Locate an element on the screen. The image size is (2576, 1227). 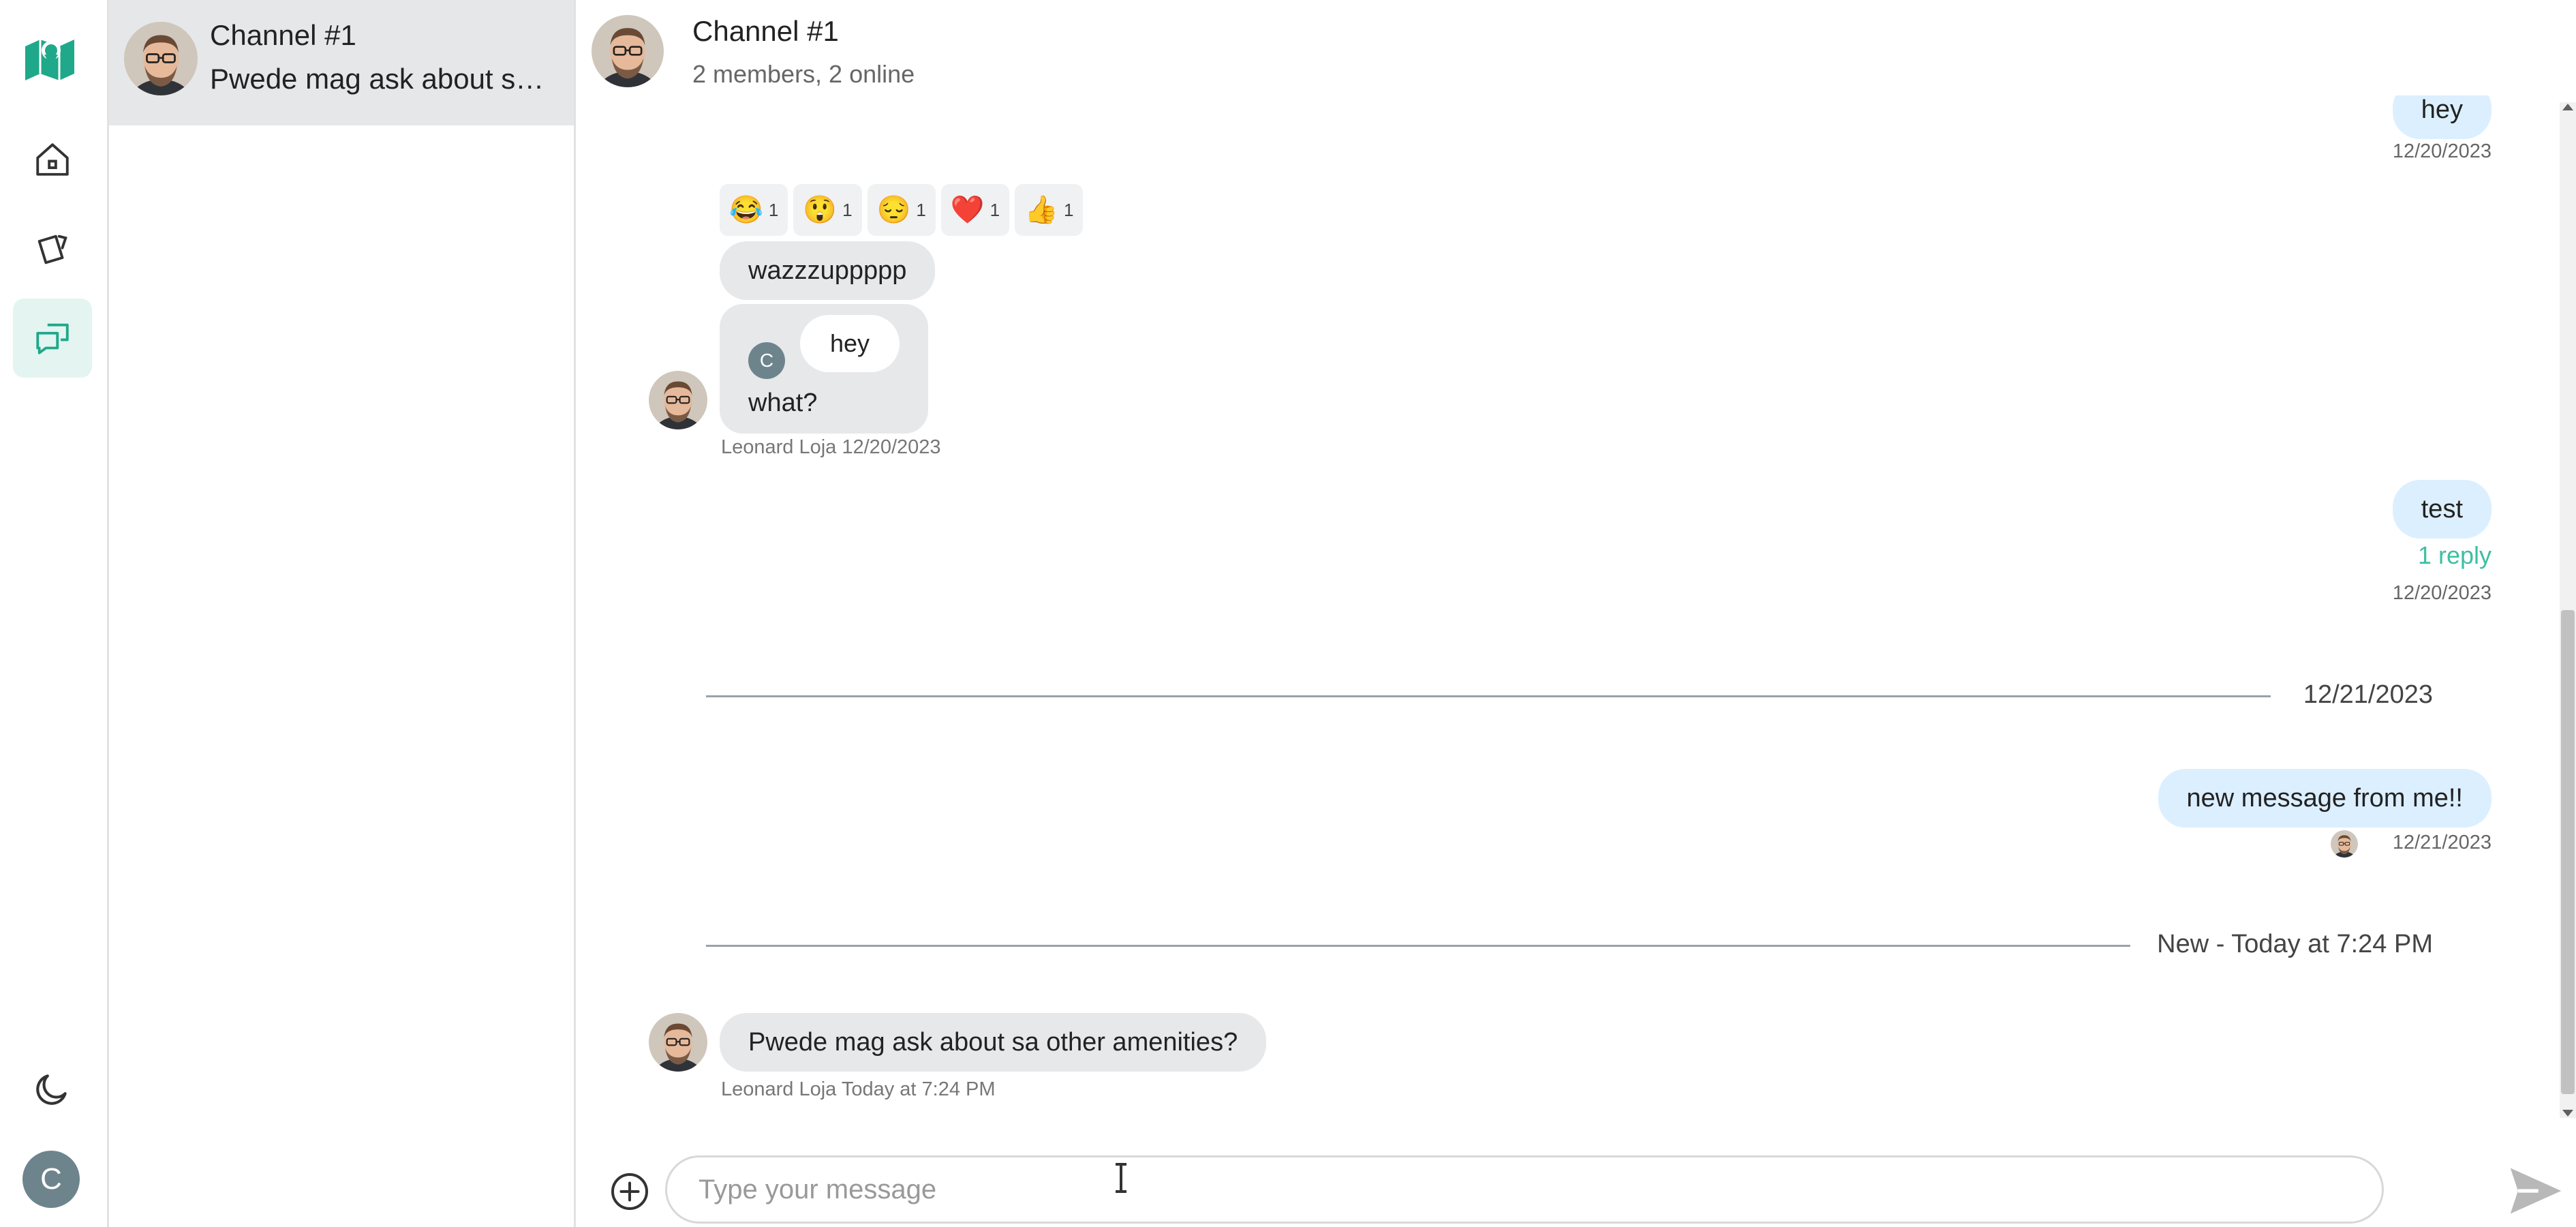
chat-subtitle: 2 members, 2 online is located at coordinates (803, 74).